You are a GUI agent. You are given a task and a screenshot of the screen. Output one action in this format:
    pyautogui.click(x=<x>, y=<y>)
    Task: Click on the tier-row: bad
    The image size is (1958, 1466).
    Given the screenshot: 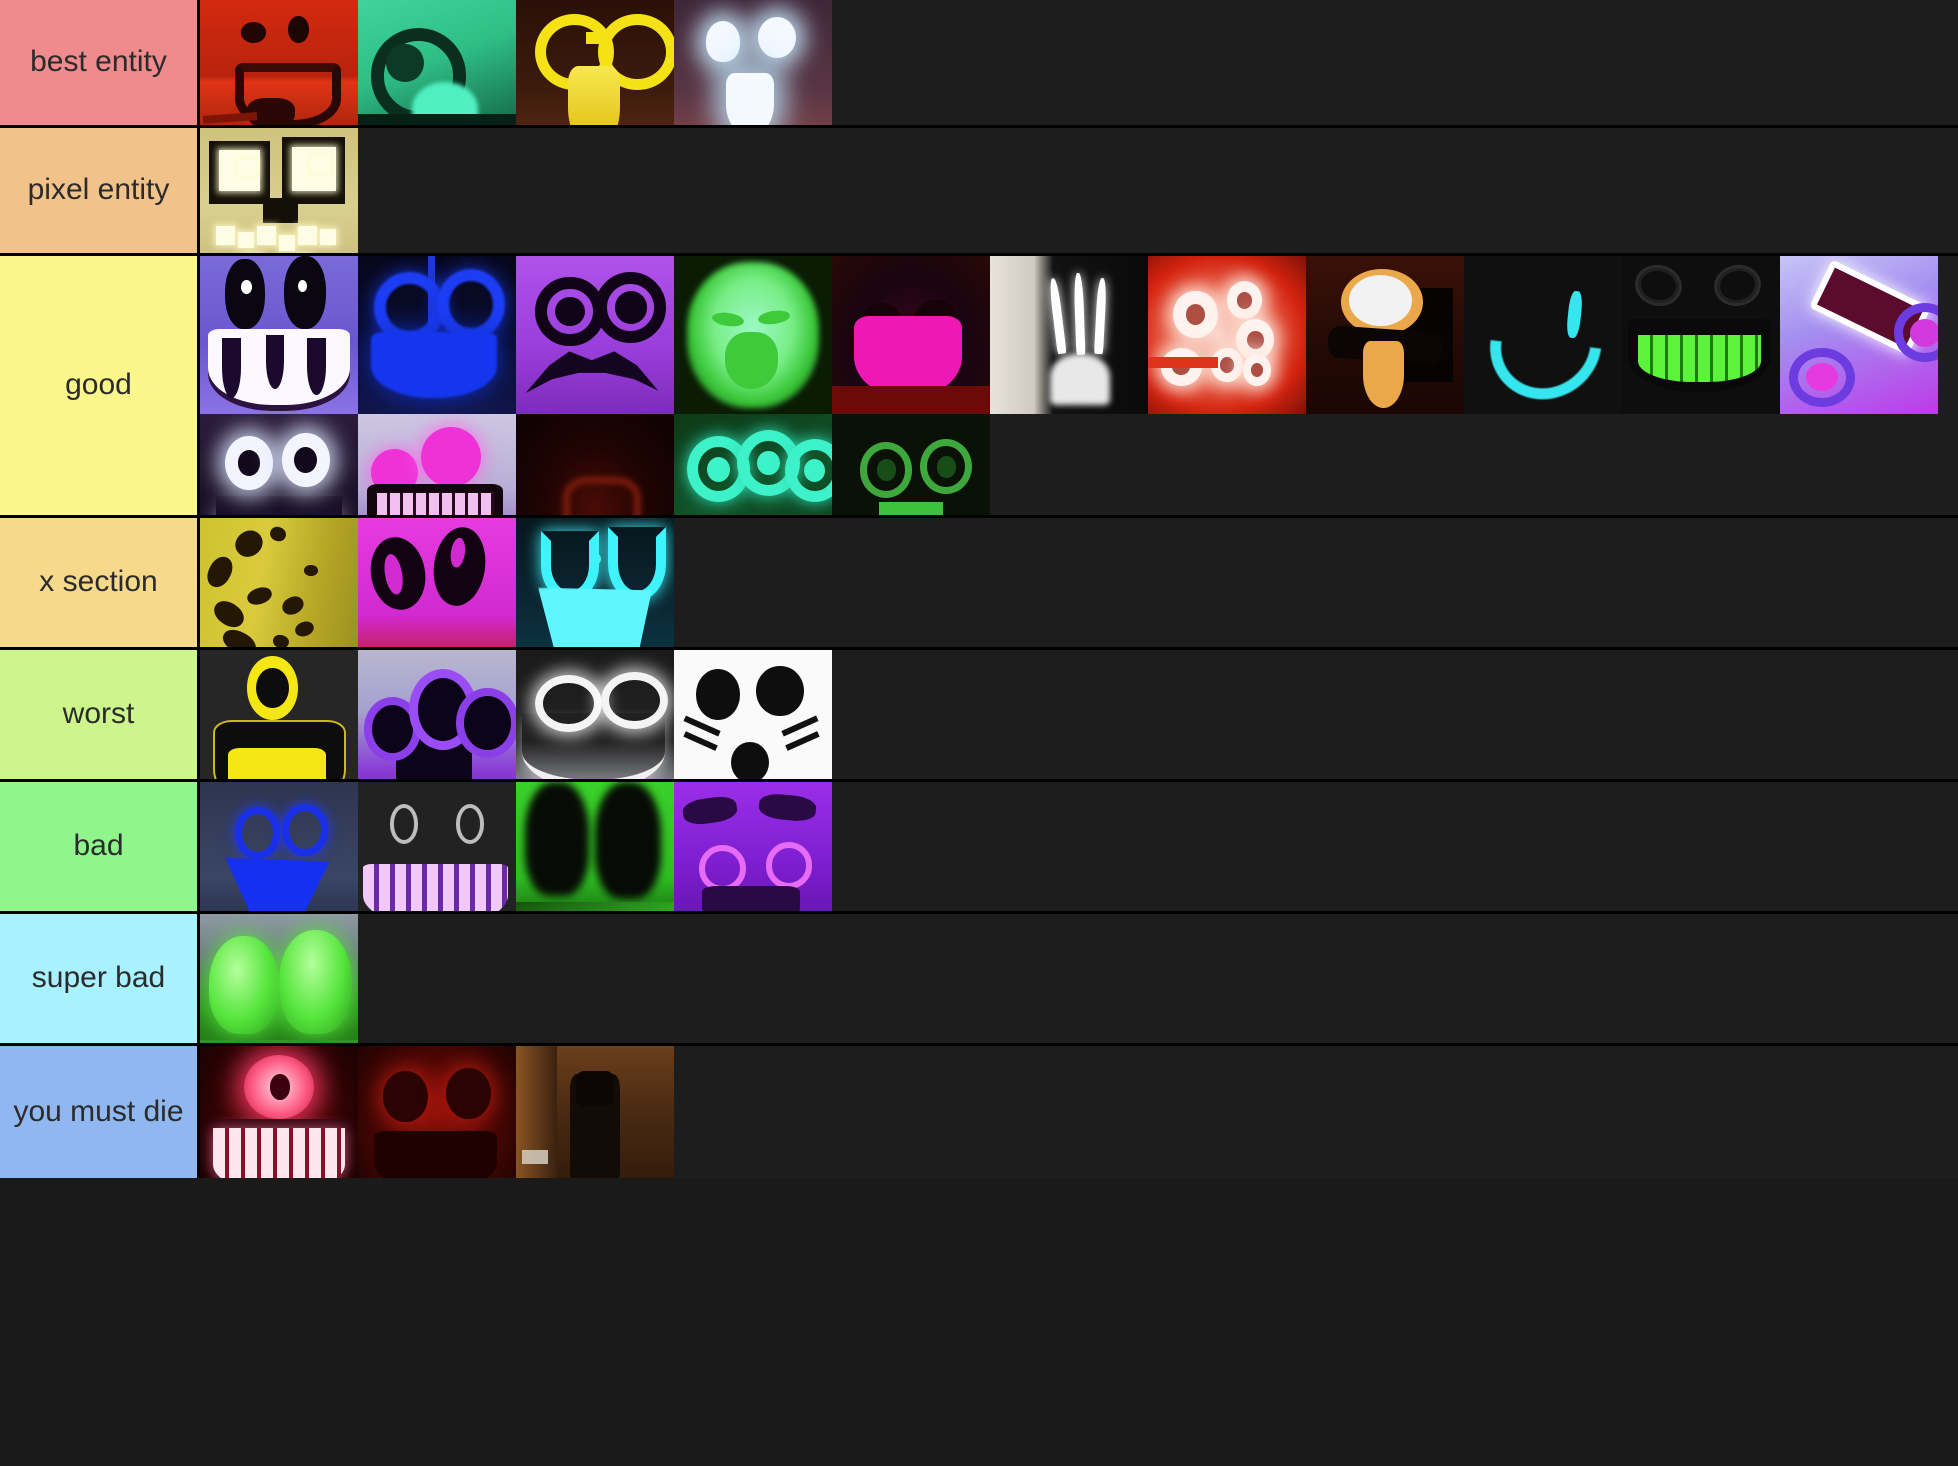 What is the action you would take?
    pyautogui.click(x=979, y=848)
    